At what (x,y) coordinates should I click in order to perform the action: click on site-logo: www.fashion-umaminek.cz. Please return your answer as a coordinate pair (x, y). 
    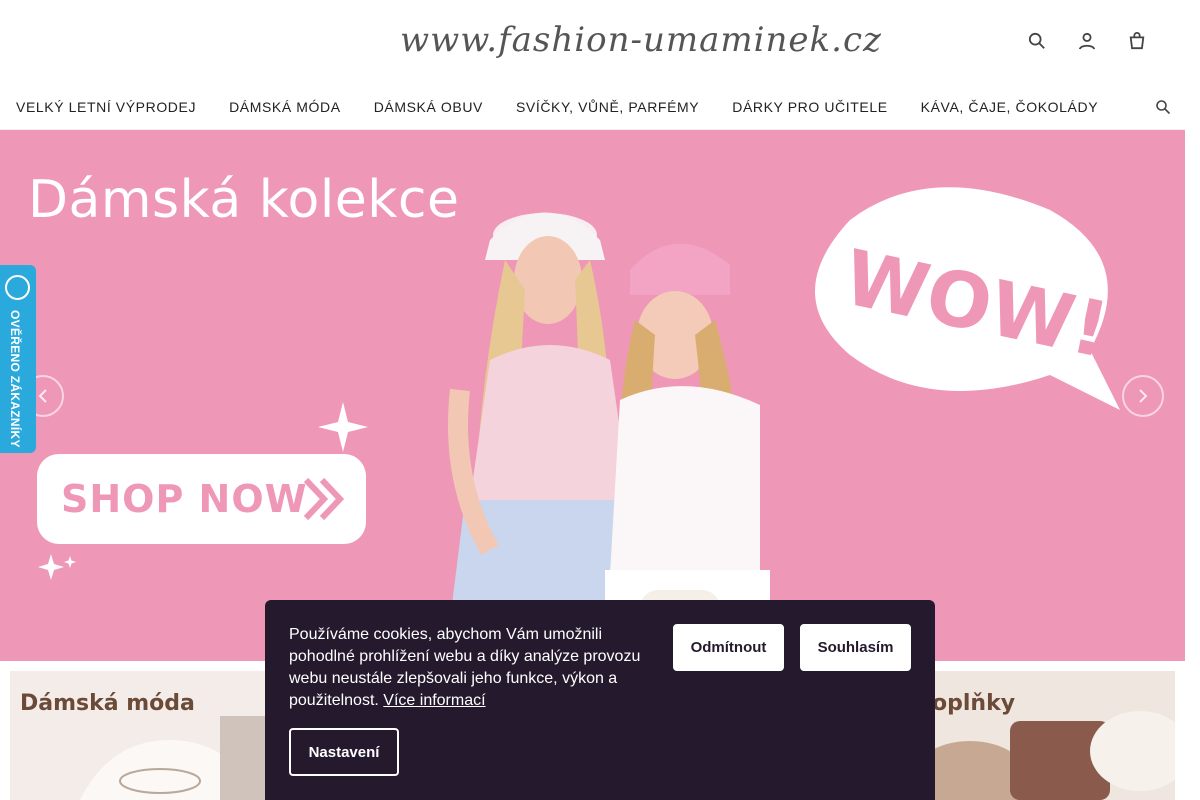
    Looking at the image, I should click on (640, 42).